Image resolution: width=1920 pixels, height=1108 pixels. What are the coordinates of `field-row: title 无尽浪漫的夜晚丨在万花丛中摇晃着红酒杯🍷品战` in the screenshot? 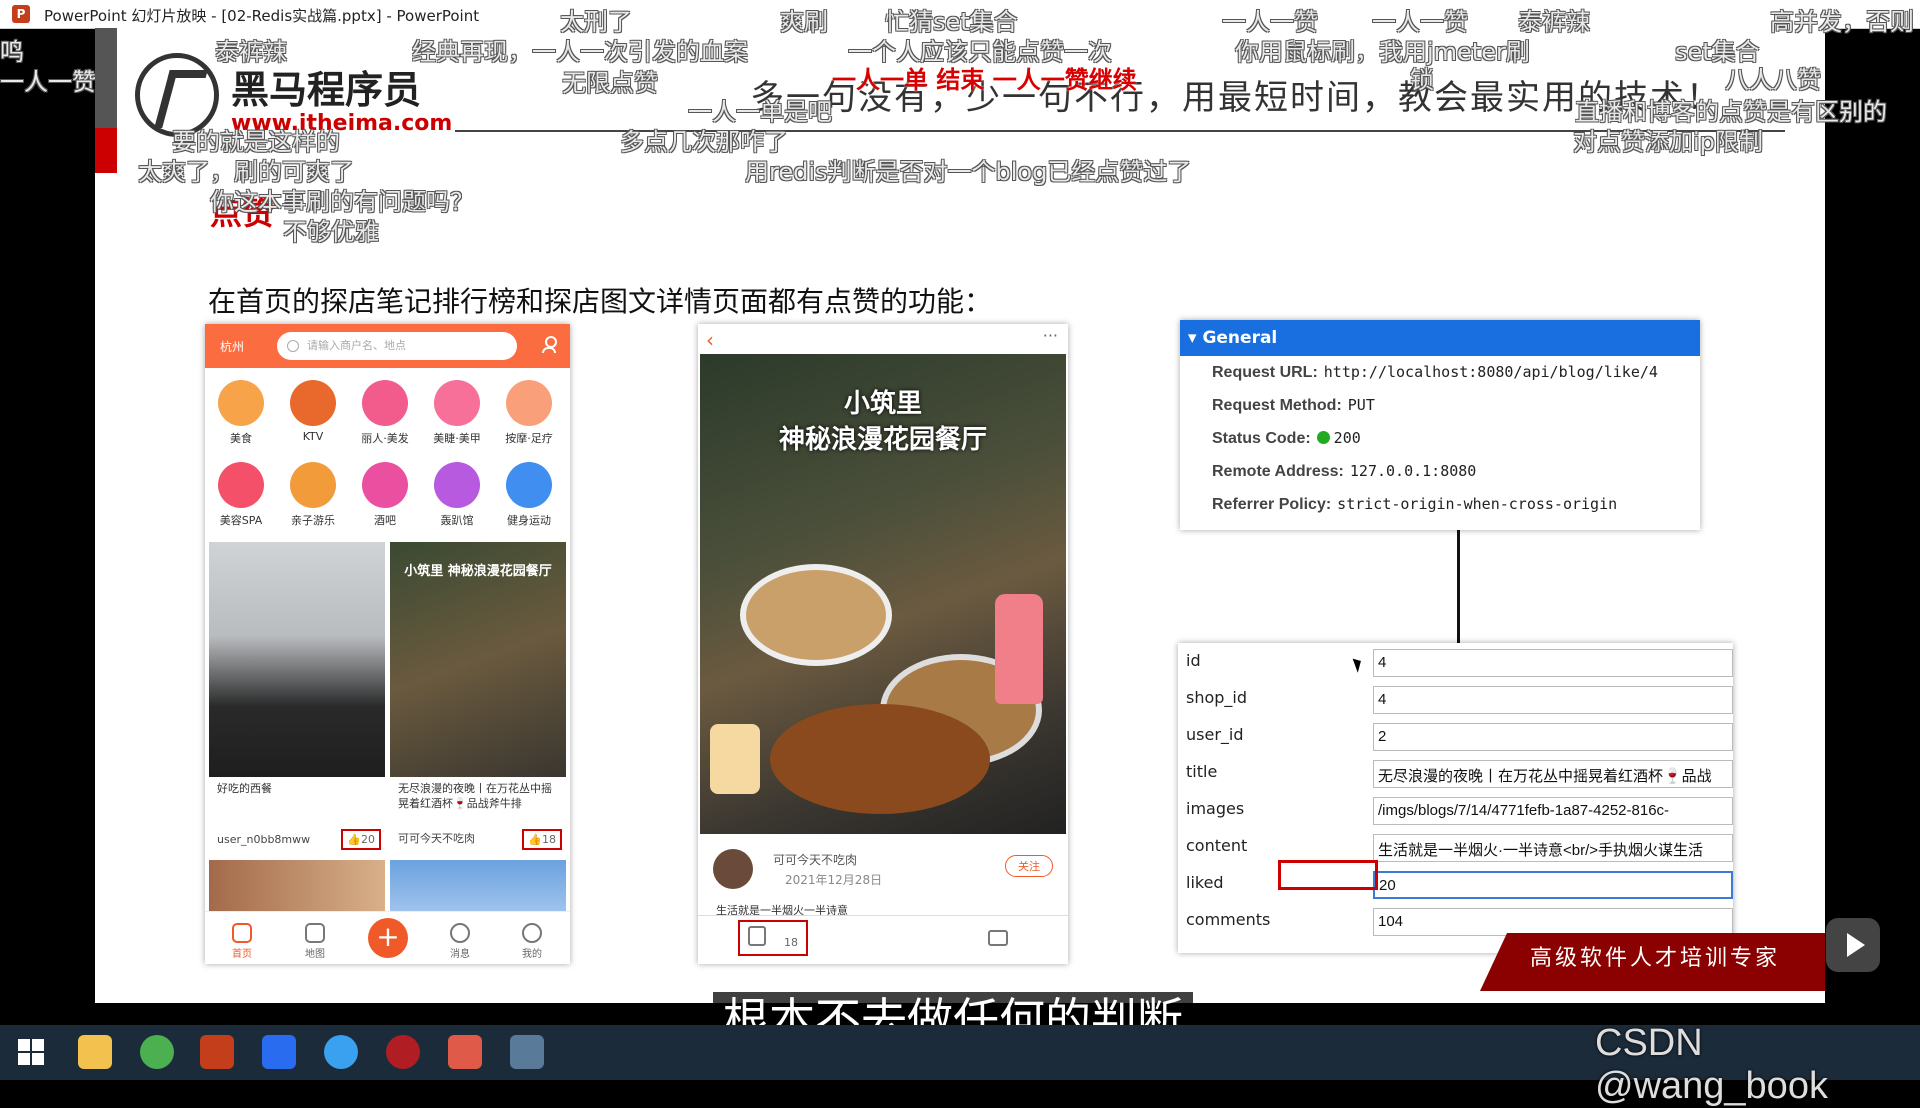 It's located at (1455, 774).